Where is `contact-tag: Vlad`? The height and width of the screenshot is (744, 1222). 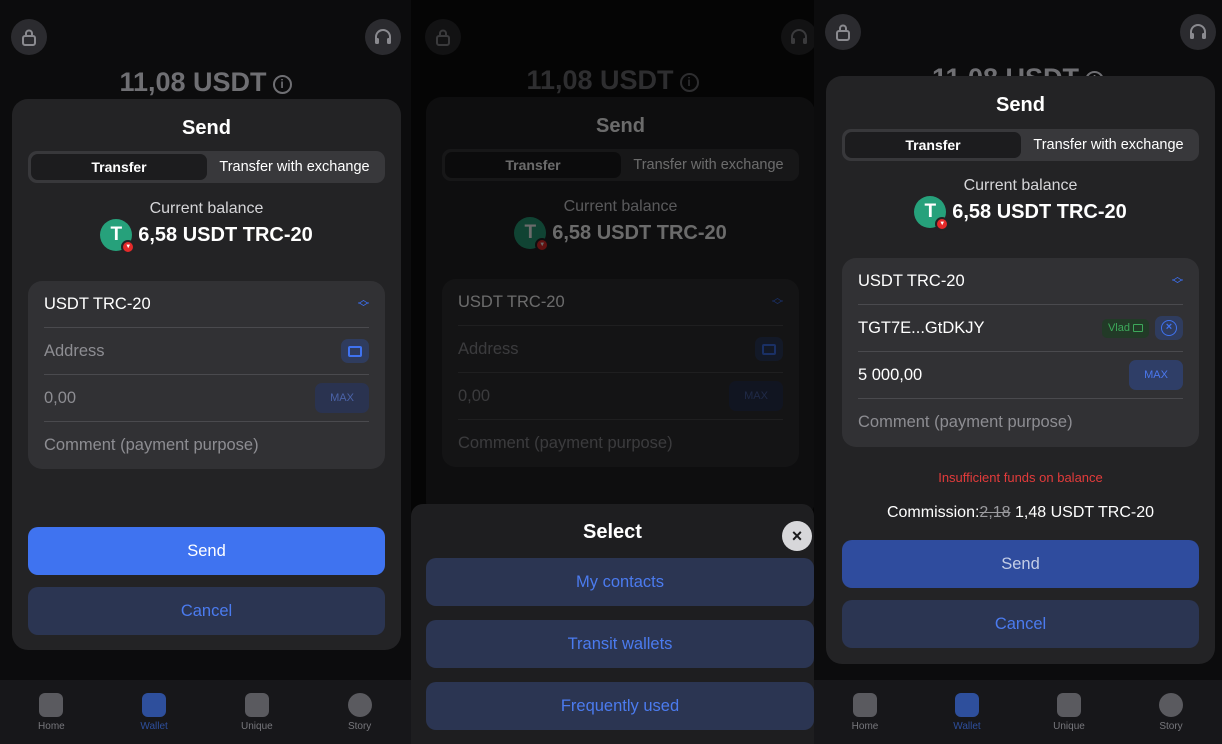
contact-tag: Vlad is located at coordinates (1125, 328).